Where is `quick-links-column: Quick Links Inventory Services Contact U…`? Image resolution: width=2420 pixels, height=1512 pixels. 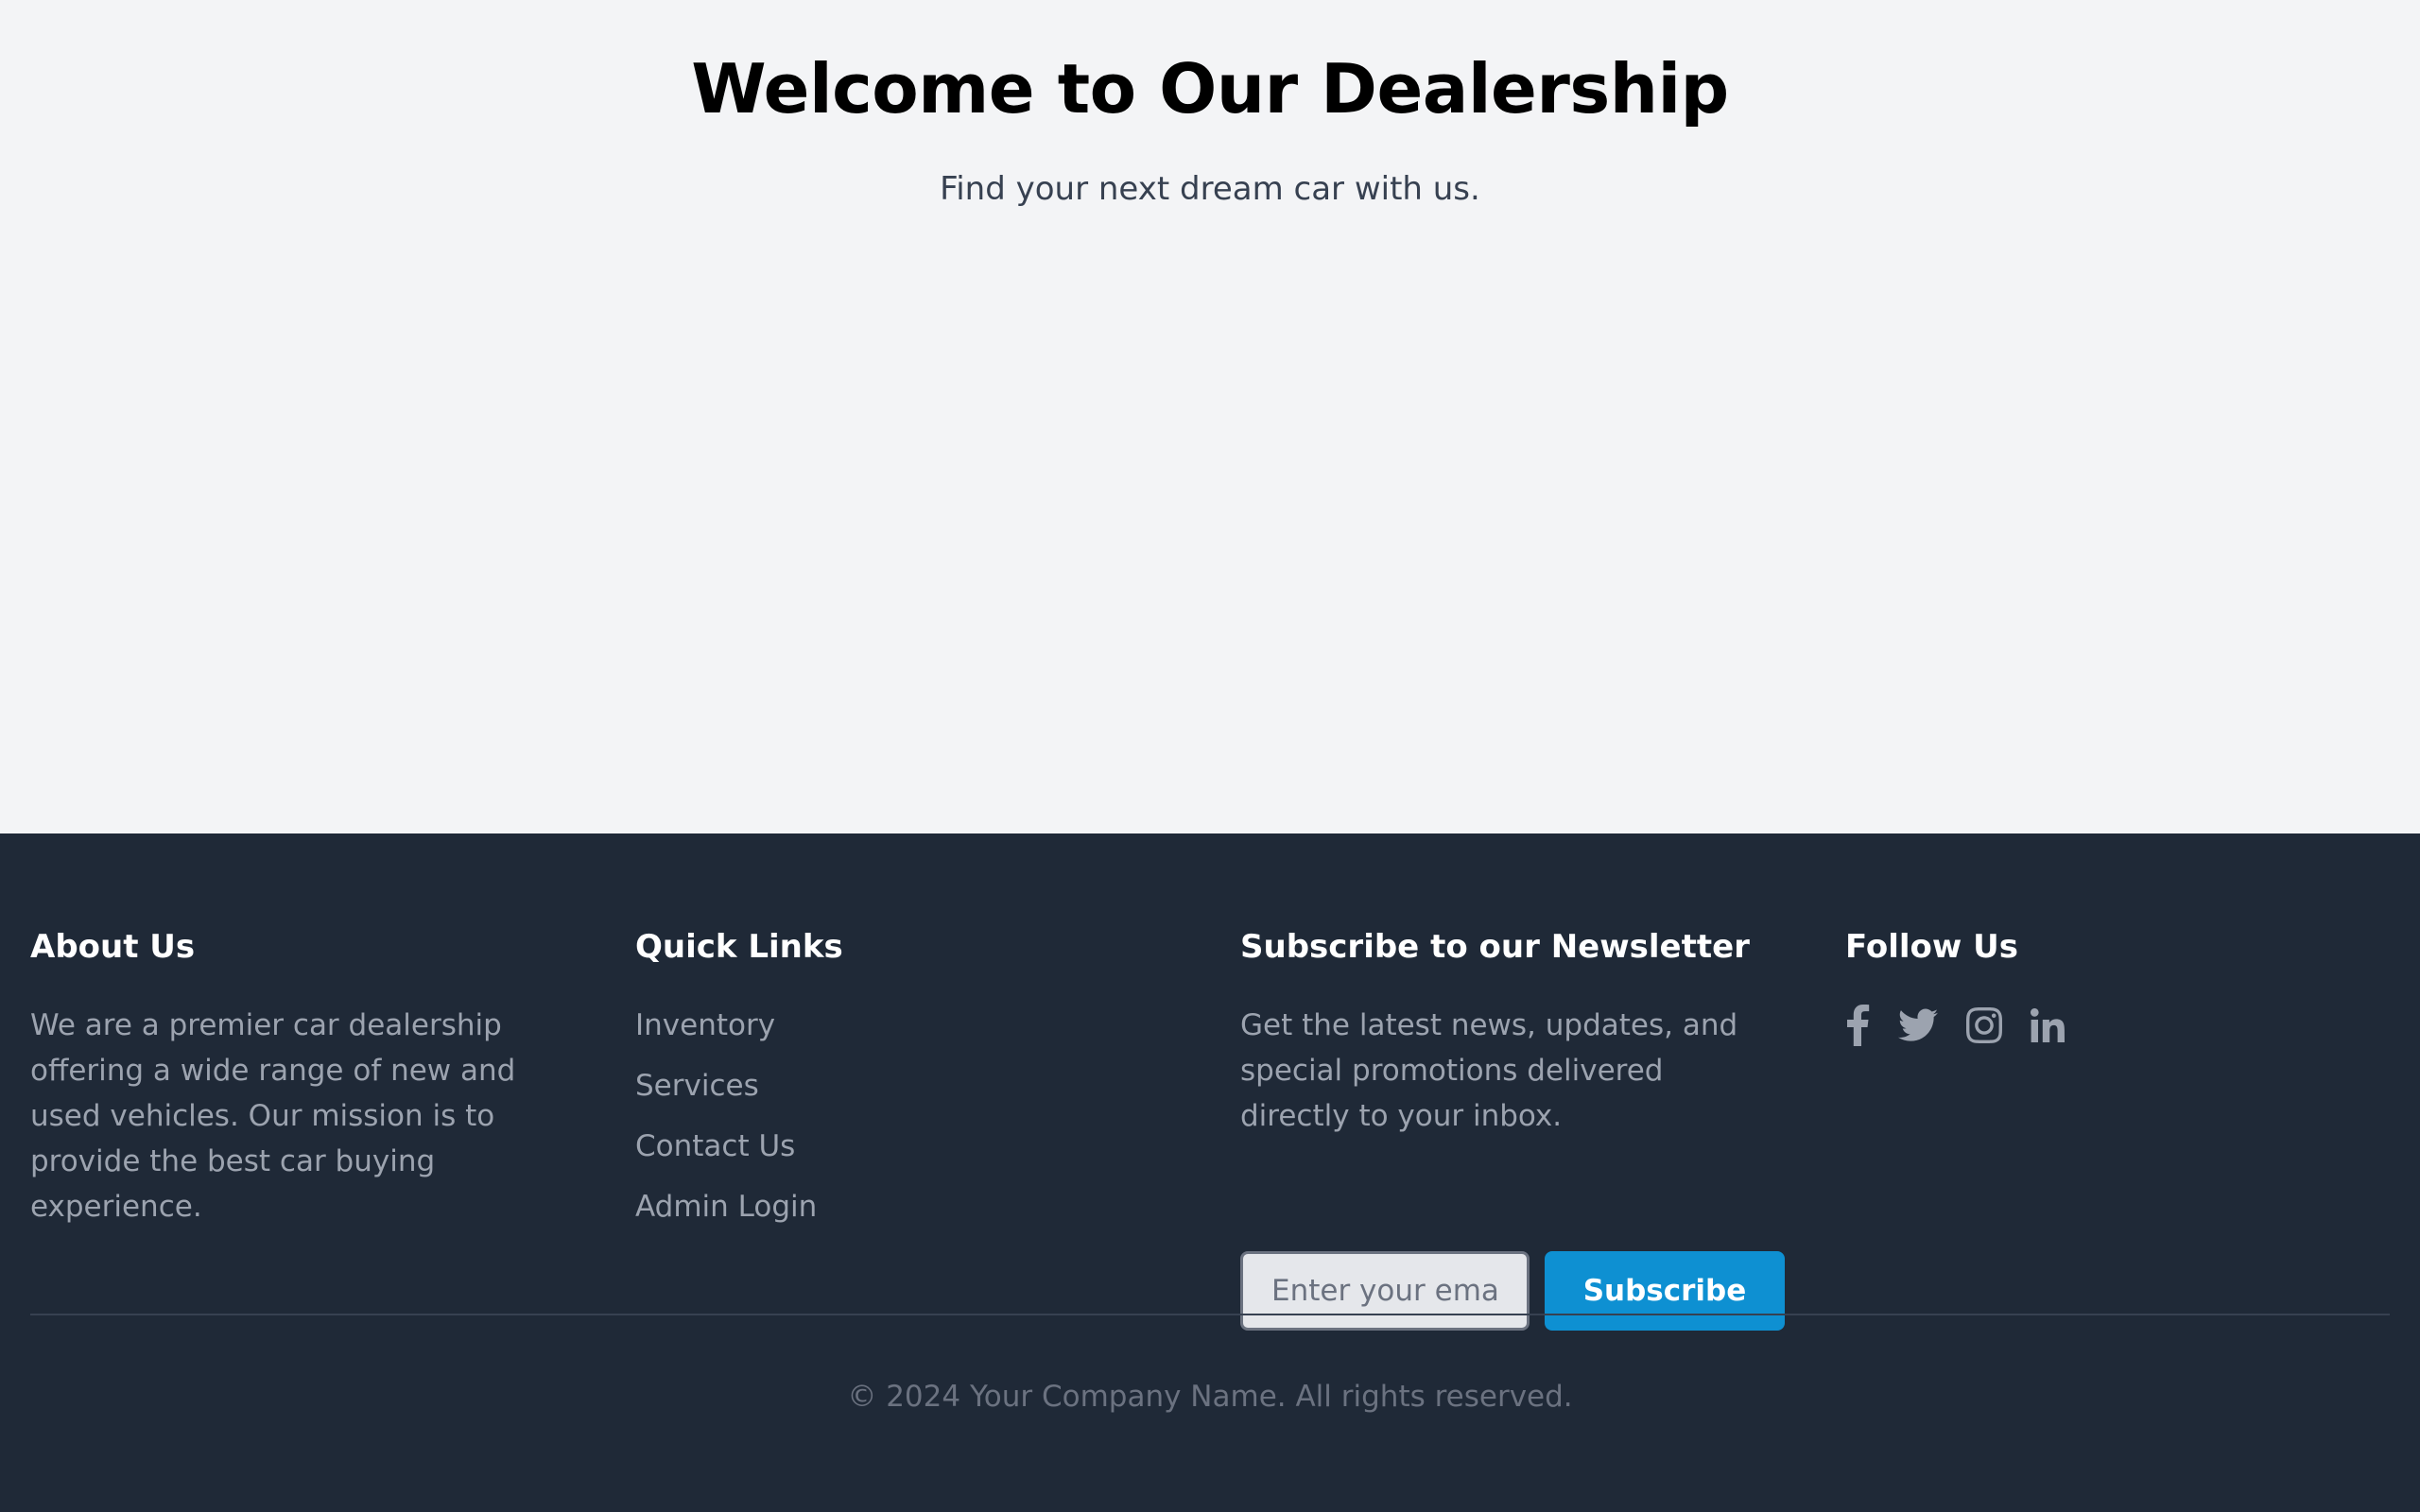 quick-links-column: Quick Links Inventory Services Contact U… is located at coordinates (918, 1086).